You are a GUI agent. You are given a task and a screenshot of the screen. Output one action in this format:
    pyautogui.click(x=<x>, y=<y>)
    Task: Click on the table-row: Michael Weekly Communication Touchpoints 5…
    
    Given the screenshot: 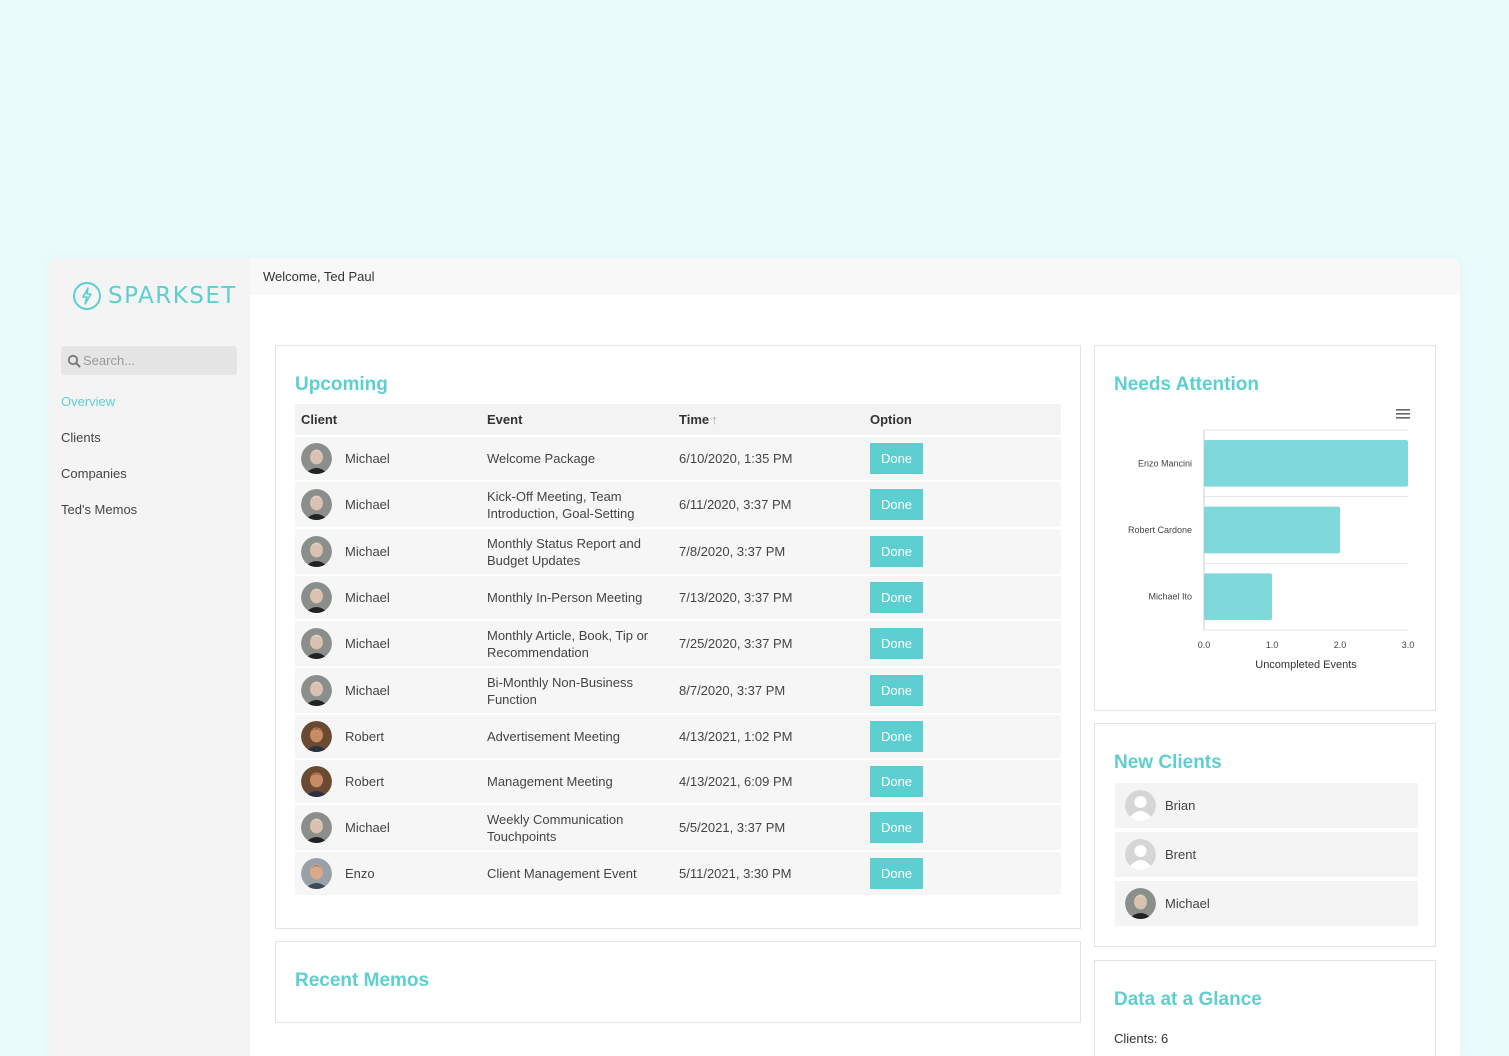 What is the action you would take?
    pyautogui.click(x=678, y=826)
    